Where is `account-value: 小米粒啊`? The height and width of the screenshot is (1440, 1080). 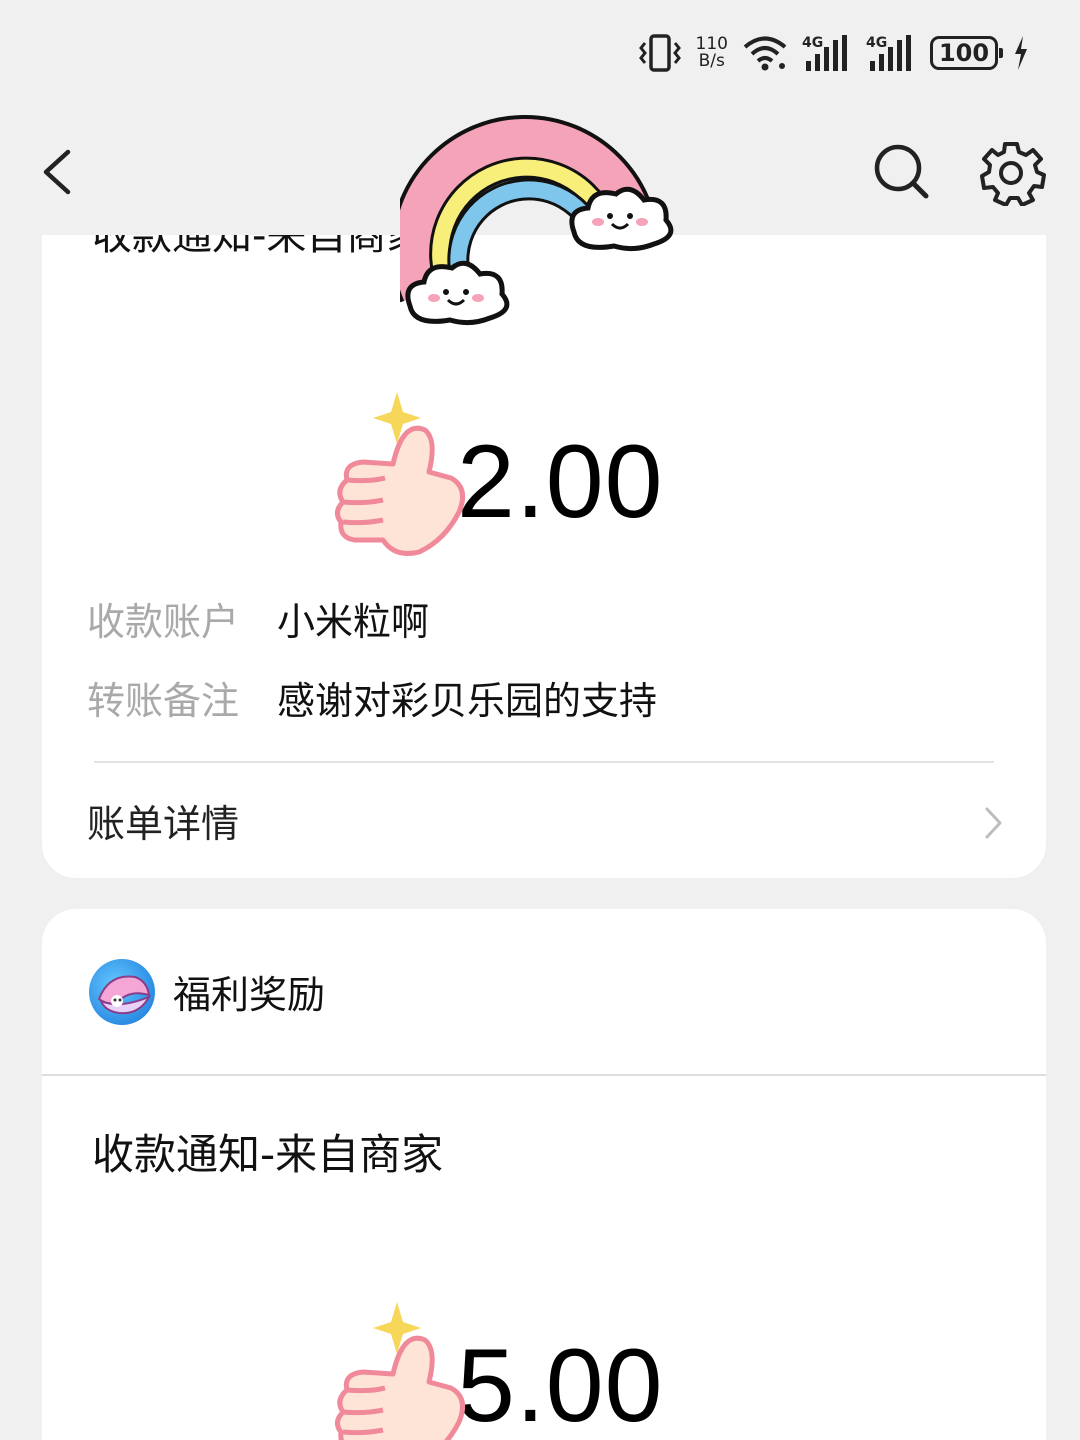
account-value: 小米粒啊 is located at coordinates (353, 622).